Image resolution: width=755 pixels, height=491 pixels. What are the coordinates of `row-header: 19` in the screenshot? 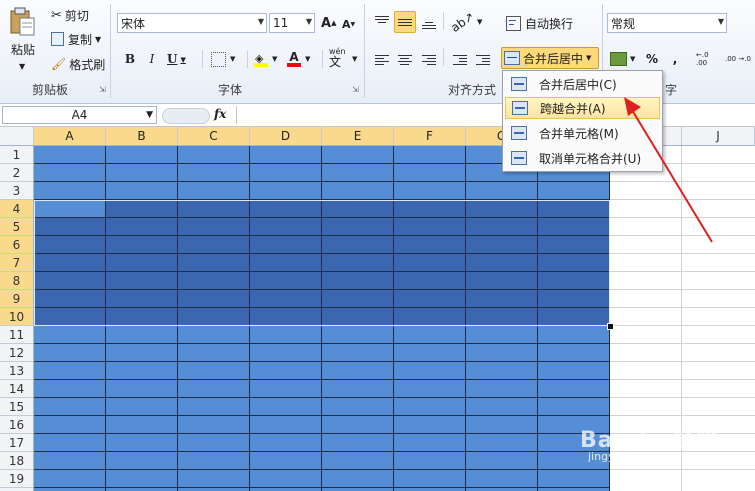 It's located at (16, 479).